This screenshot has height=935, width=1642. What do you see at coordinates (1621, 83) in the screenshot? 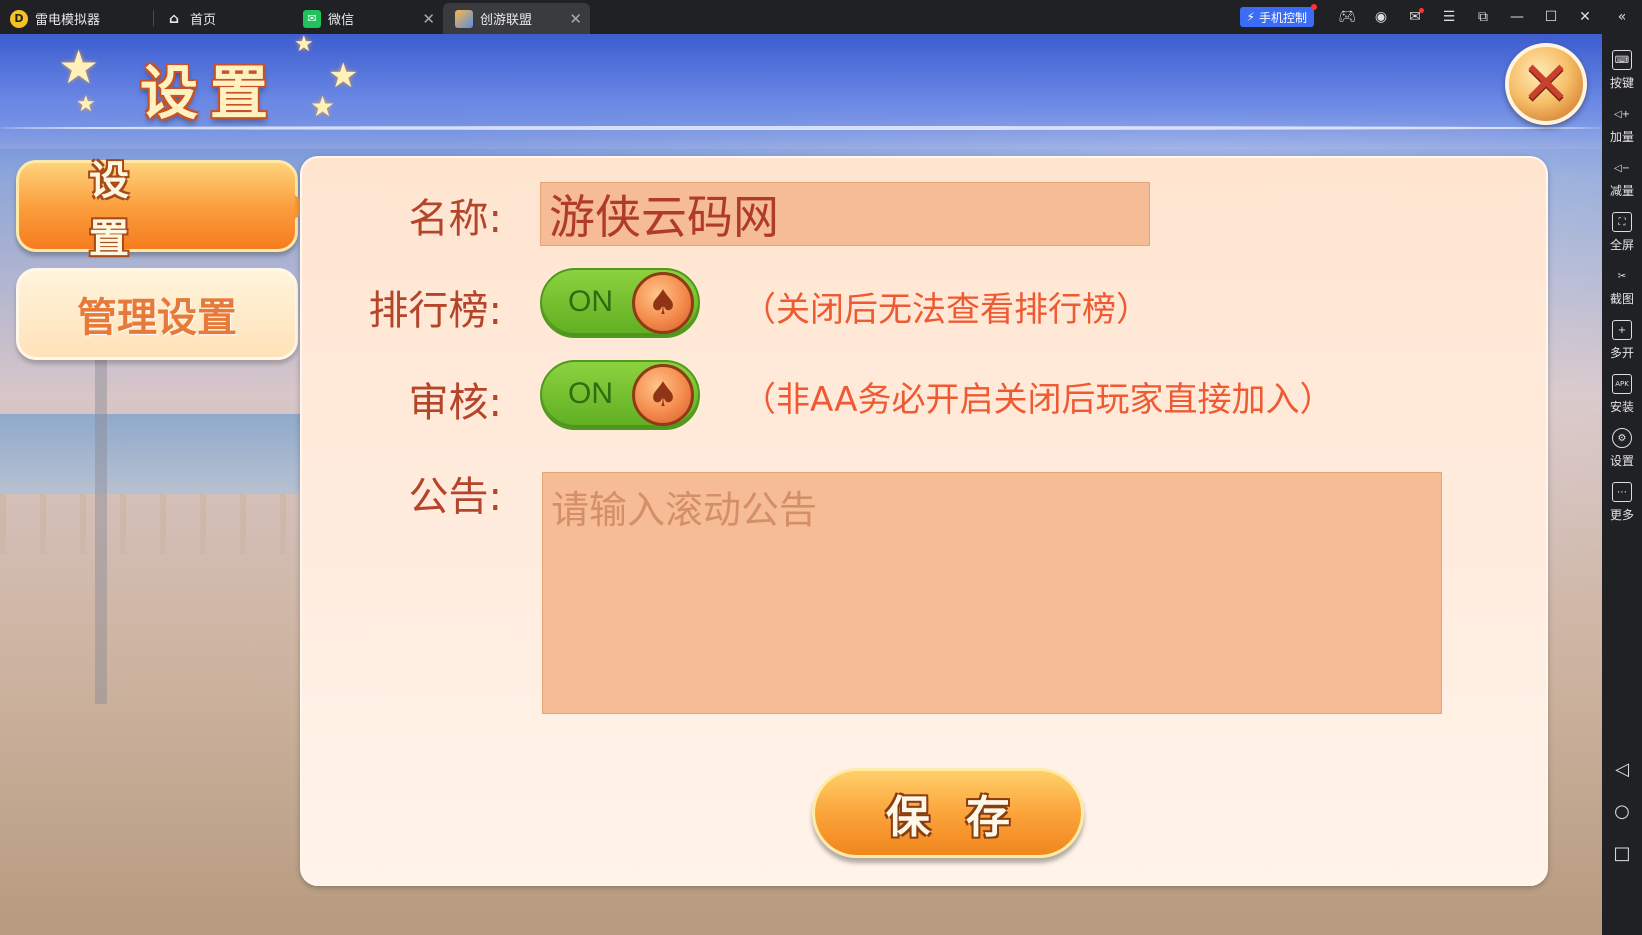
I see `sidebar-item-label: 按键` at bounding box center [1621, 83].